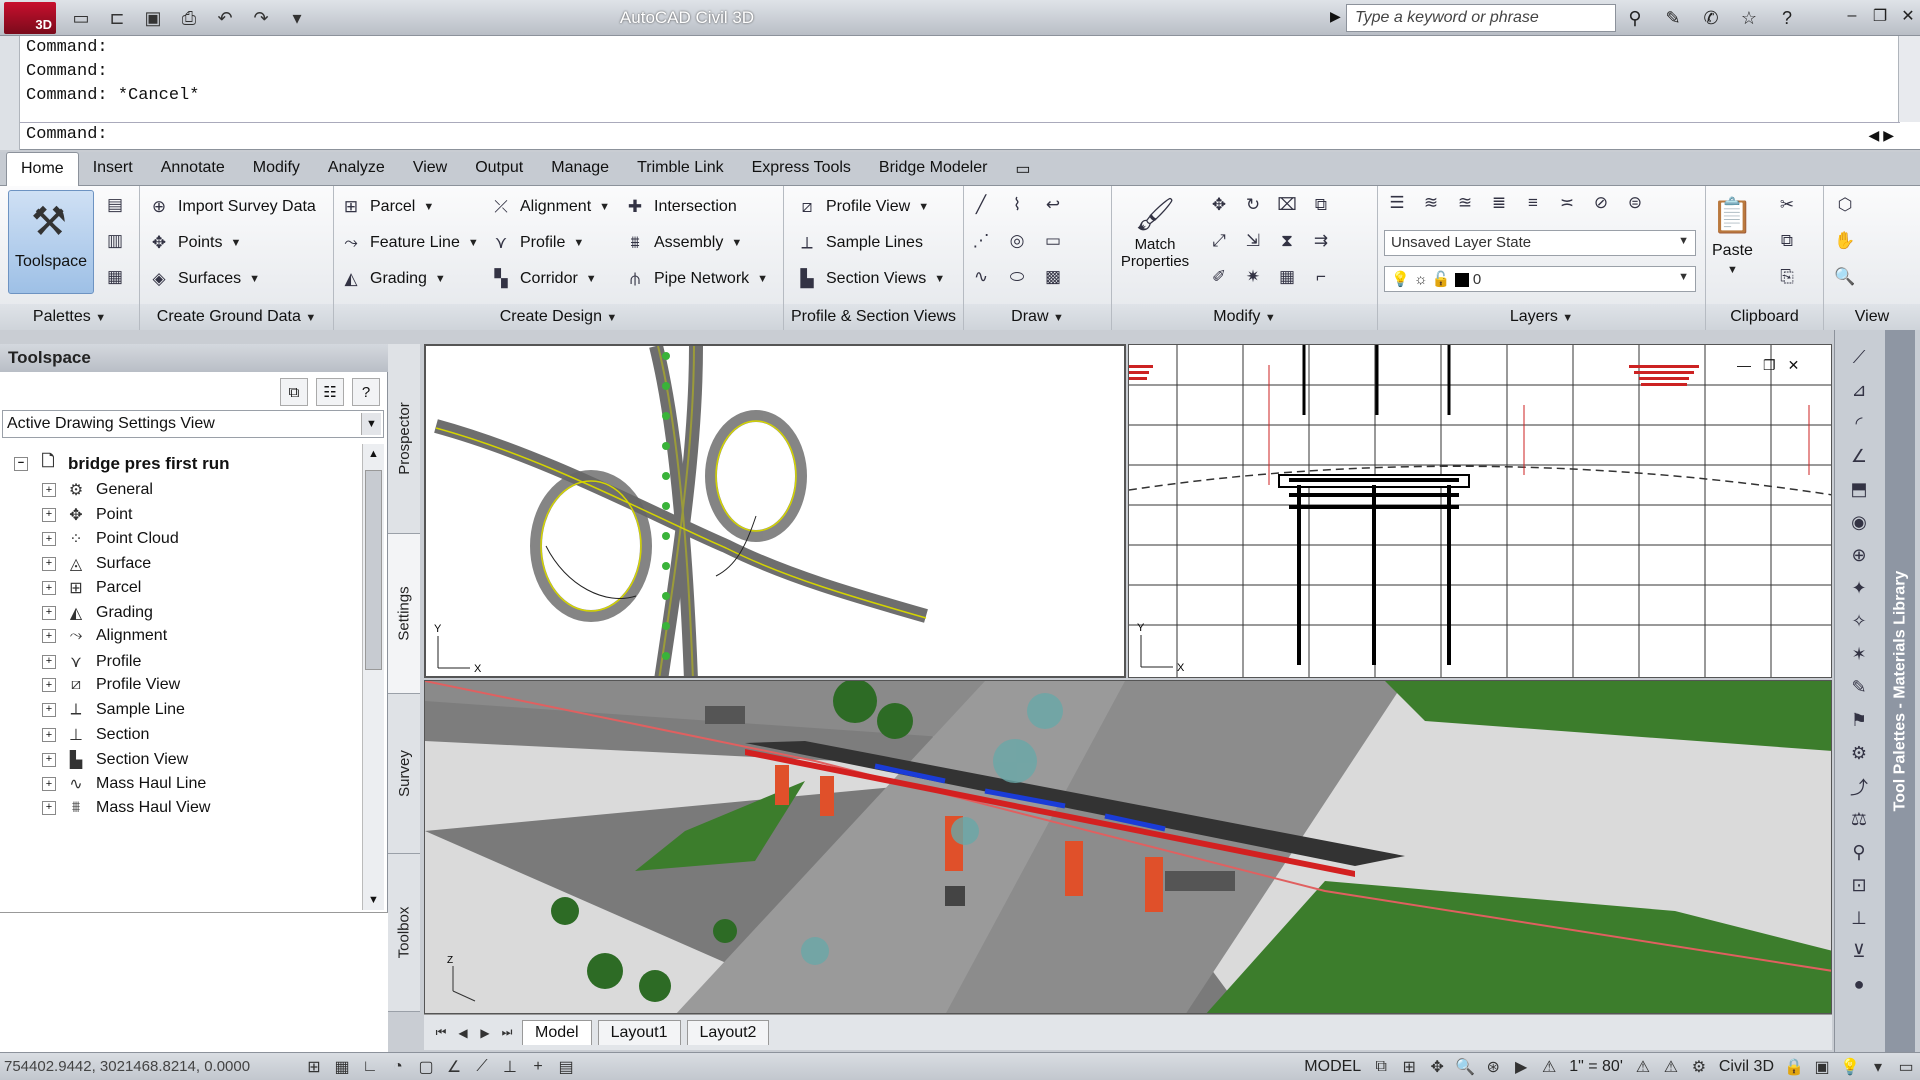  I want to click on otrack-icon: ⟋, so click(482, 1067).